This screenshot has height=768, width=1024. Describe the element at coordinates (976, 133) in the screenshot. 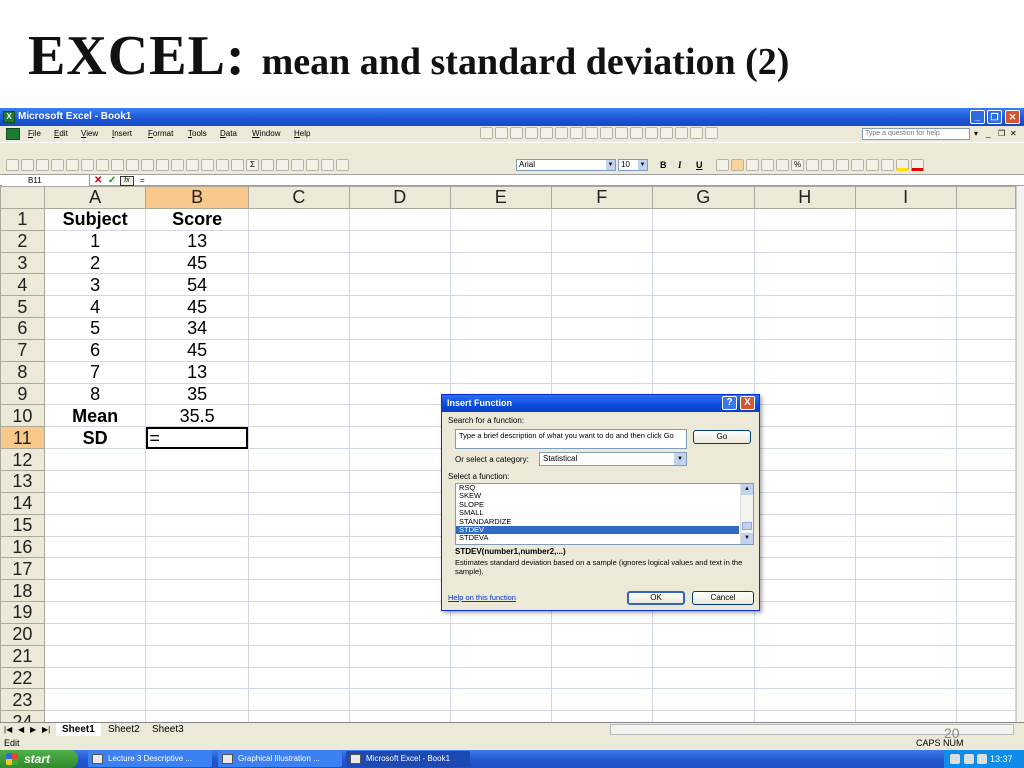

I see `doc-dropdown-icon: ▾` at that location.